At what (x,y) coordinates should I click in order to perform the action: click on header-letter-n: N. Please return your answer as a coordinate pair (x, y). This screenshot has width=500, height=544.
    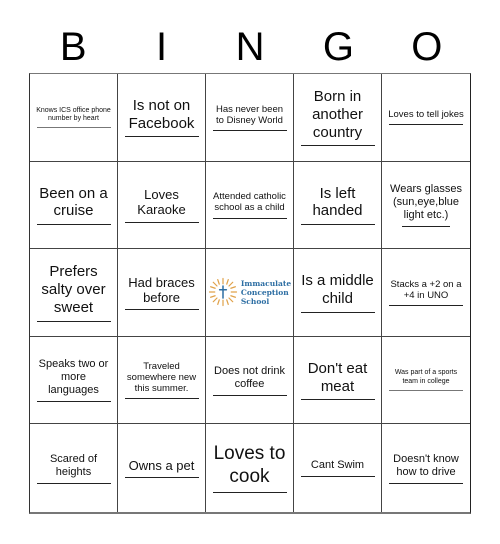
    Looking at the image, I should click on (250, 47).